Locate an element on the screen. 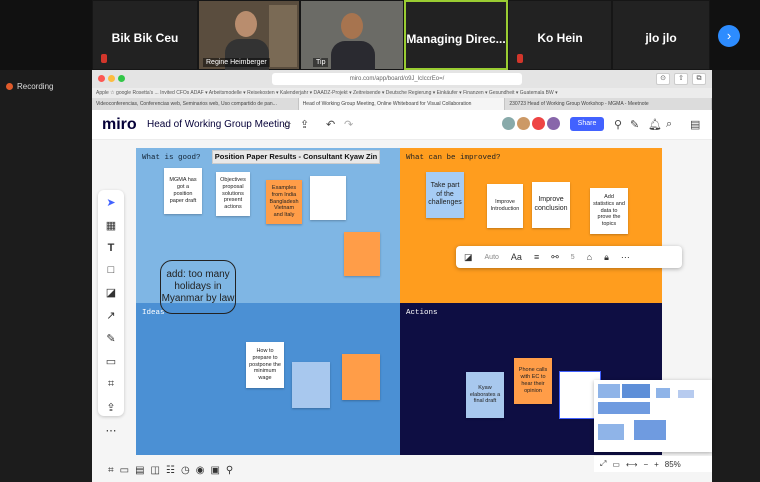  size-select: 5 is located at coordinates (573, 257).